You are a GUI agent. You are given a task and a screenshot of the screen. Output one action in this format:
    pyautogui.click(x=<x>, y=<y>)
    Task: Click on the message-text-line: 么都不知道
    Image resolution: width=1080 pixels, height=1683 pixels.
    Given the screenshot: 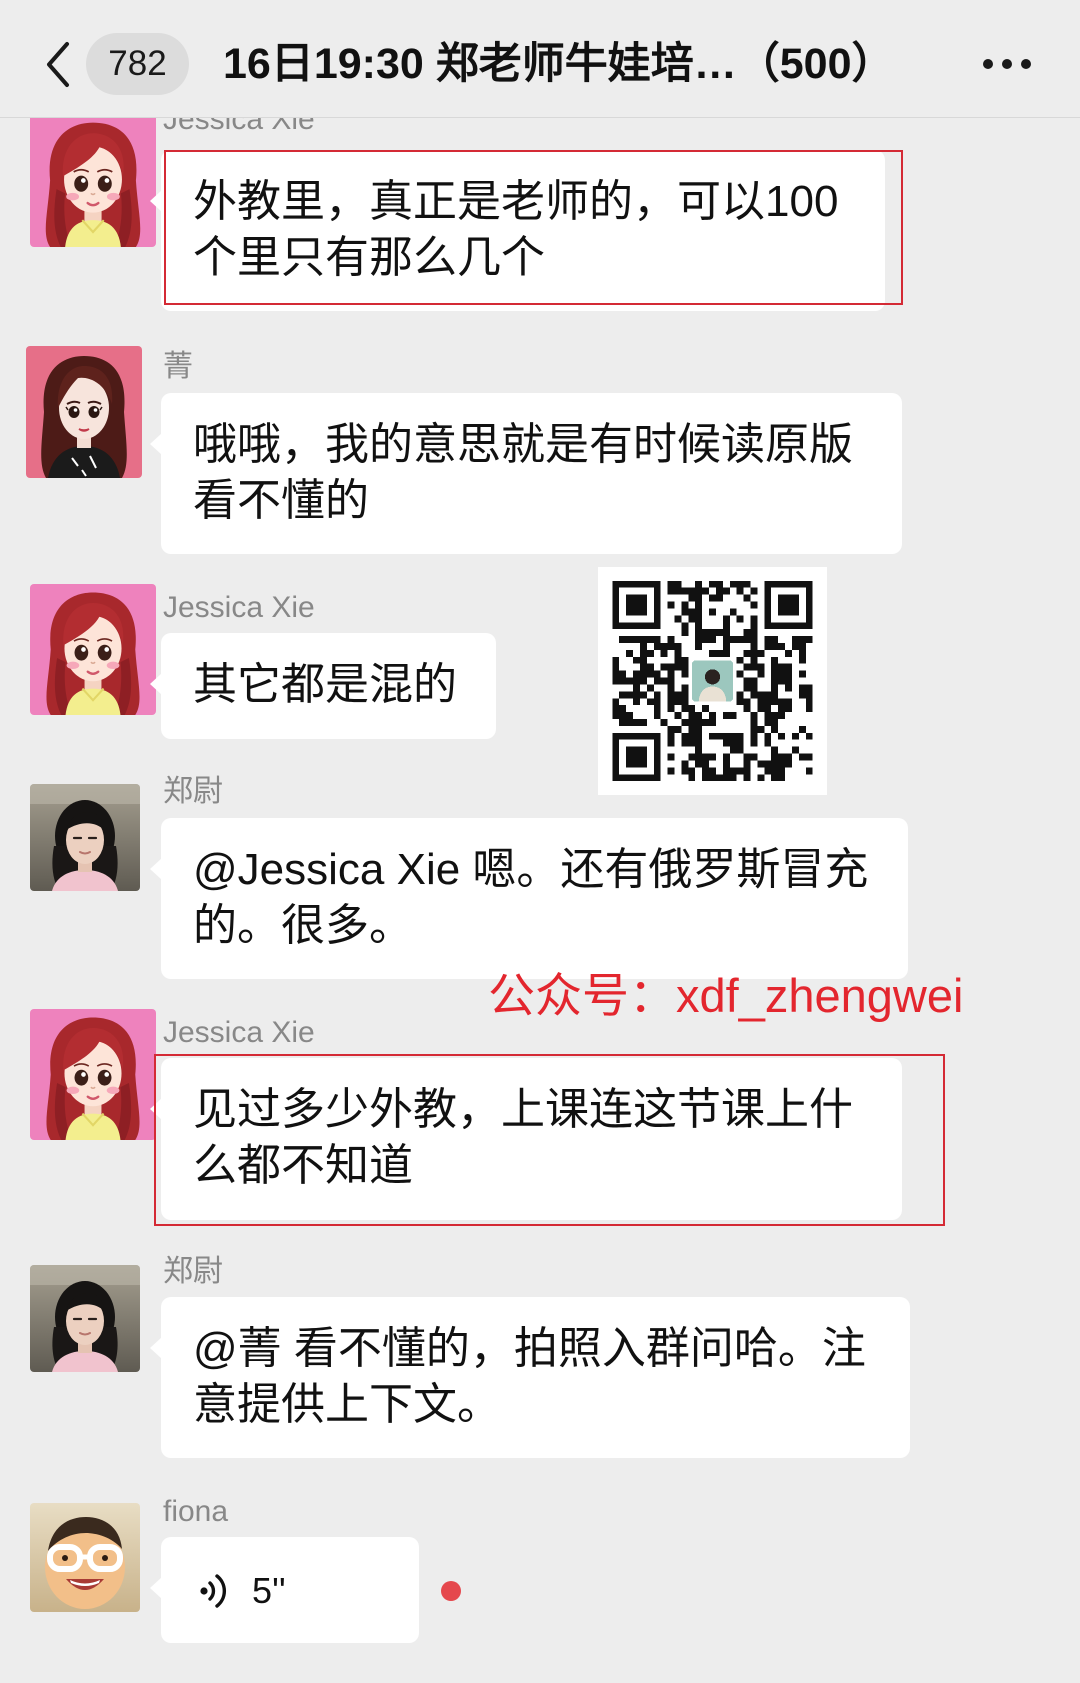 What is the action you would take?
    pyautogui.click(x=303, y=1165)
    